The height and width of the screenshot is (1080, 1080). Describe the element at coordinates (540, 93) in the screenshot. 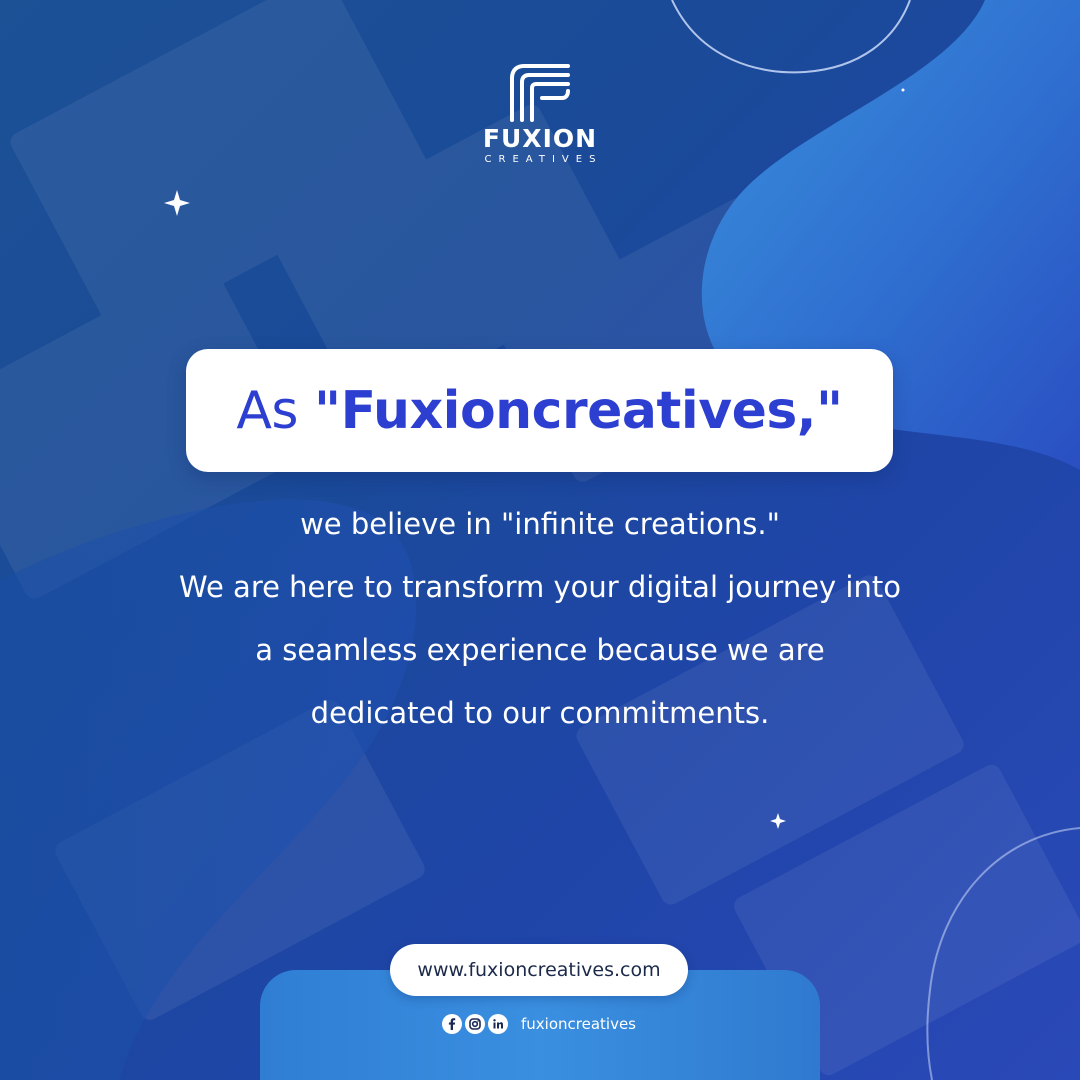

I see `logo-mark-icon` at that location.